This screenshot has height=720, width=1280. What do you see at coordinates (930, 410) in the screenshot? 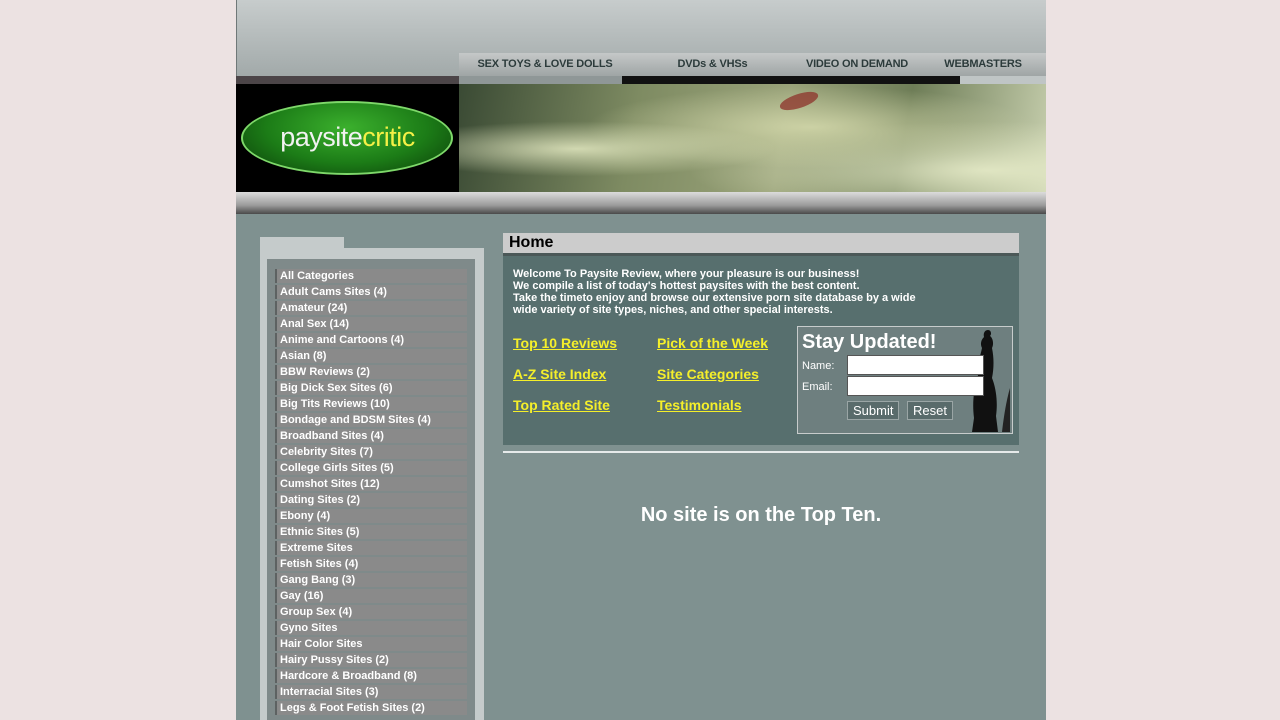
I see `reset-button: Reset` at bounding box center [930, 410].